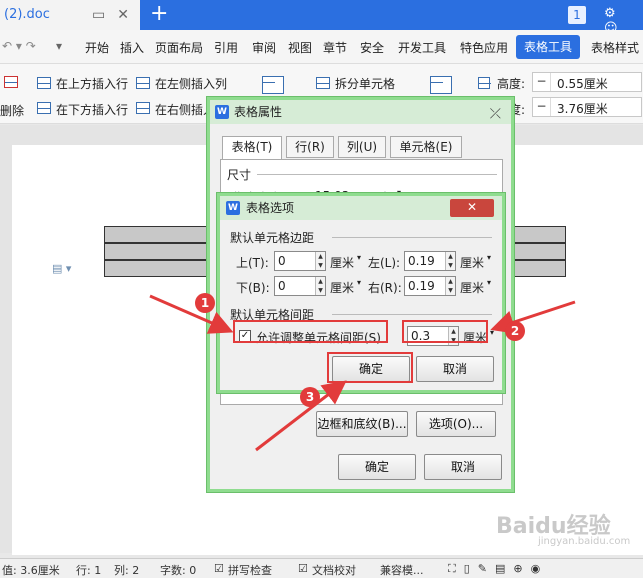  What do you see at coordinates (205, 303) in the screenshot?
I see `annotation-badge-1: 1` at bounding box center [205, 303].